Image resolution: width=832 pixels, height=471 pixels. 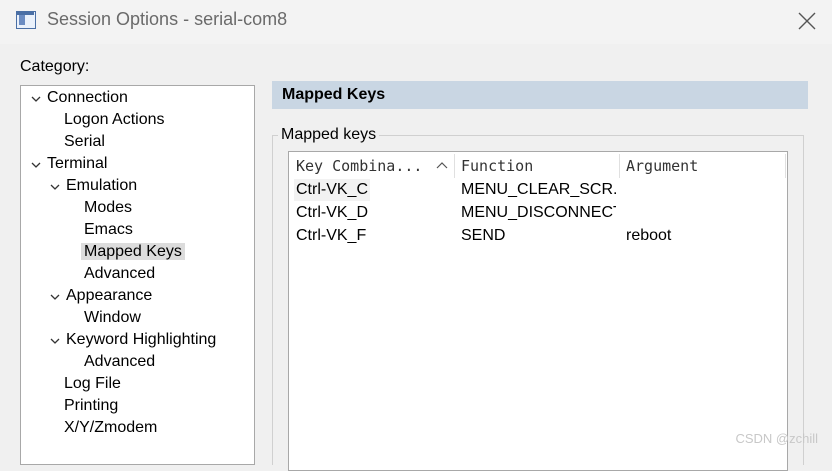 What do you see at coordinates (55, 66) in the screenshot?
I see `category-label: Category:` at bounding box center [55, 66].